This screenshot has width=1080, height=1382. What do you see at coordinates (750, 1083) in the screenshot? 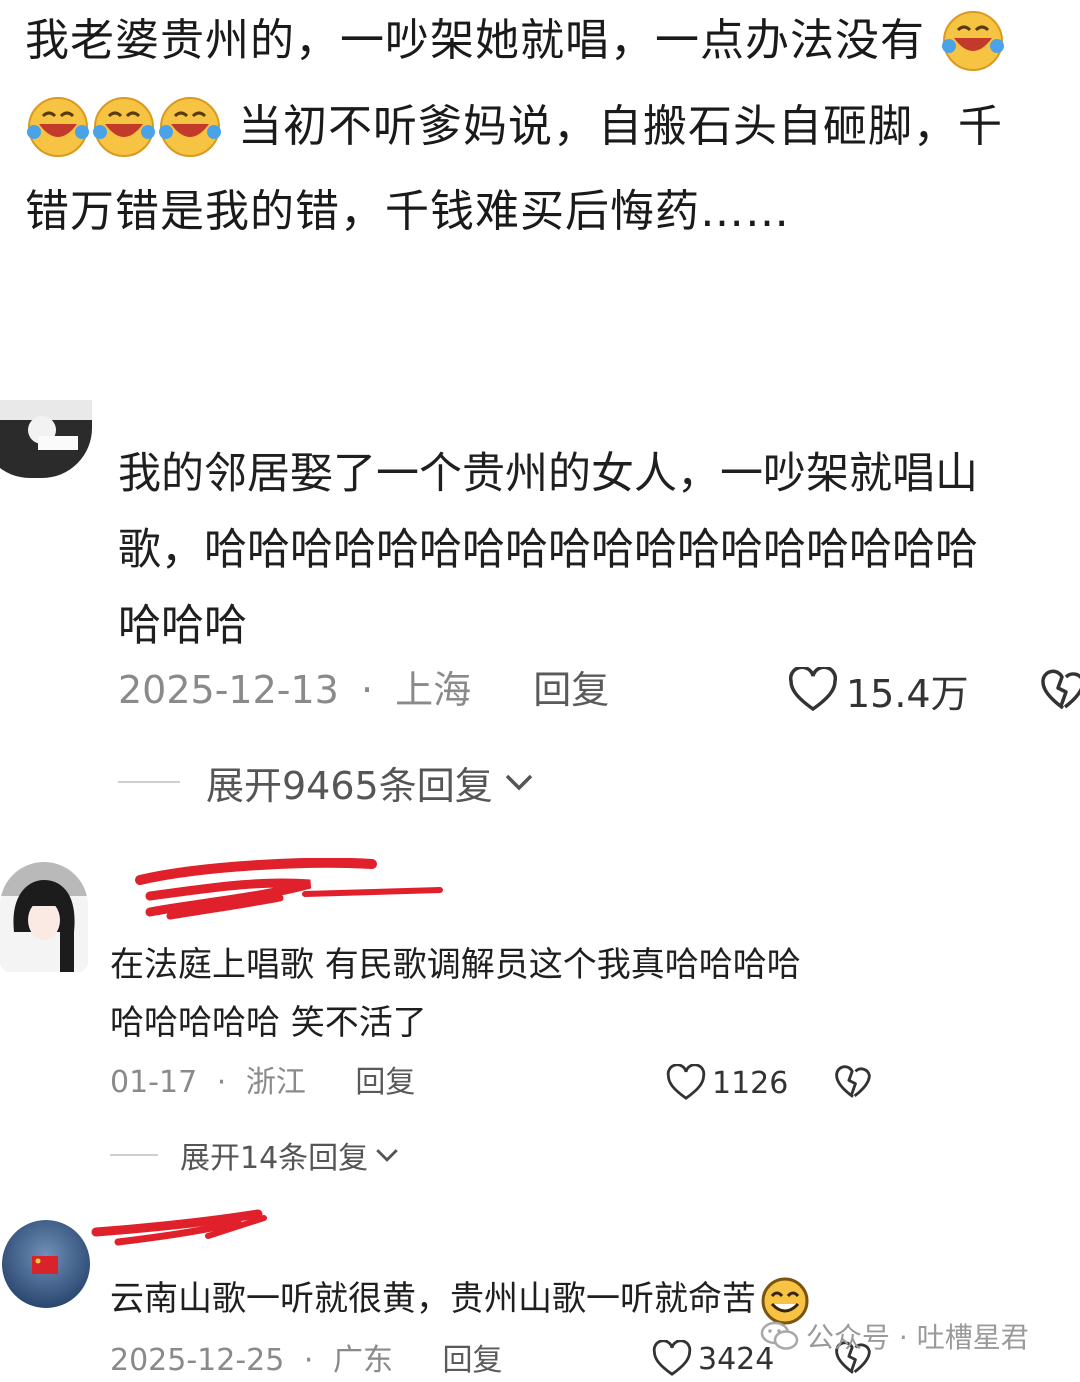
I see `like-count: 1126` at bounding box center [750, 1083].